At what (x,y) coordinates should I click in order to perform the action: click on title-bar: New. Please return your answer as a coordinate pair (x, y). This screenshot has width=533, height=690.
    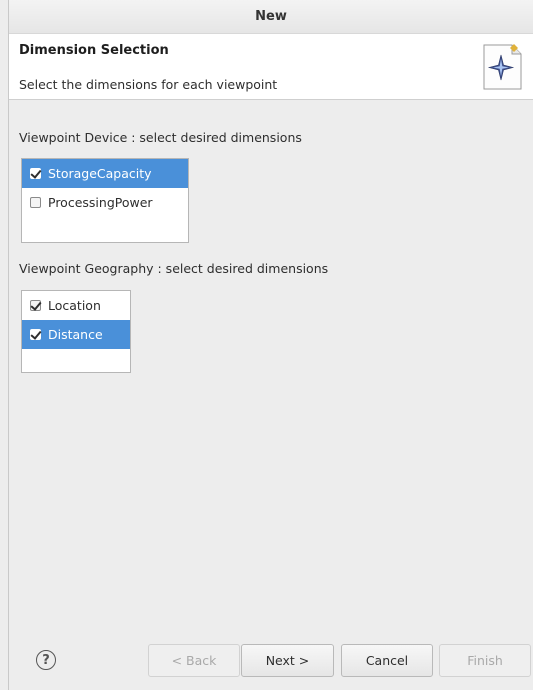
    Looking at the image, I should click on (271, 17).